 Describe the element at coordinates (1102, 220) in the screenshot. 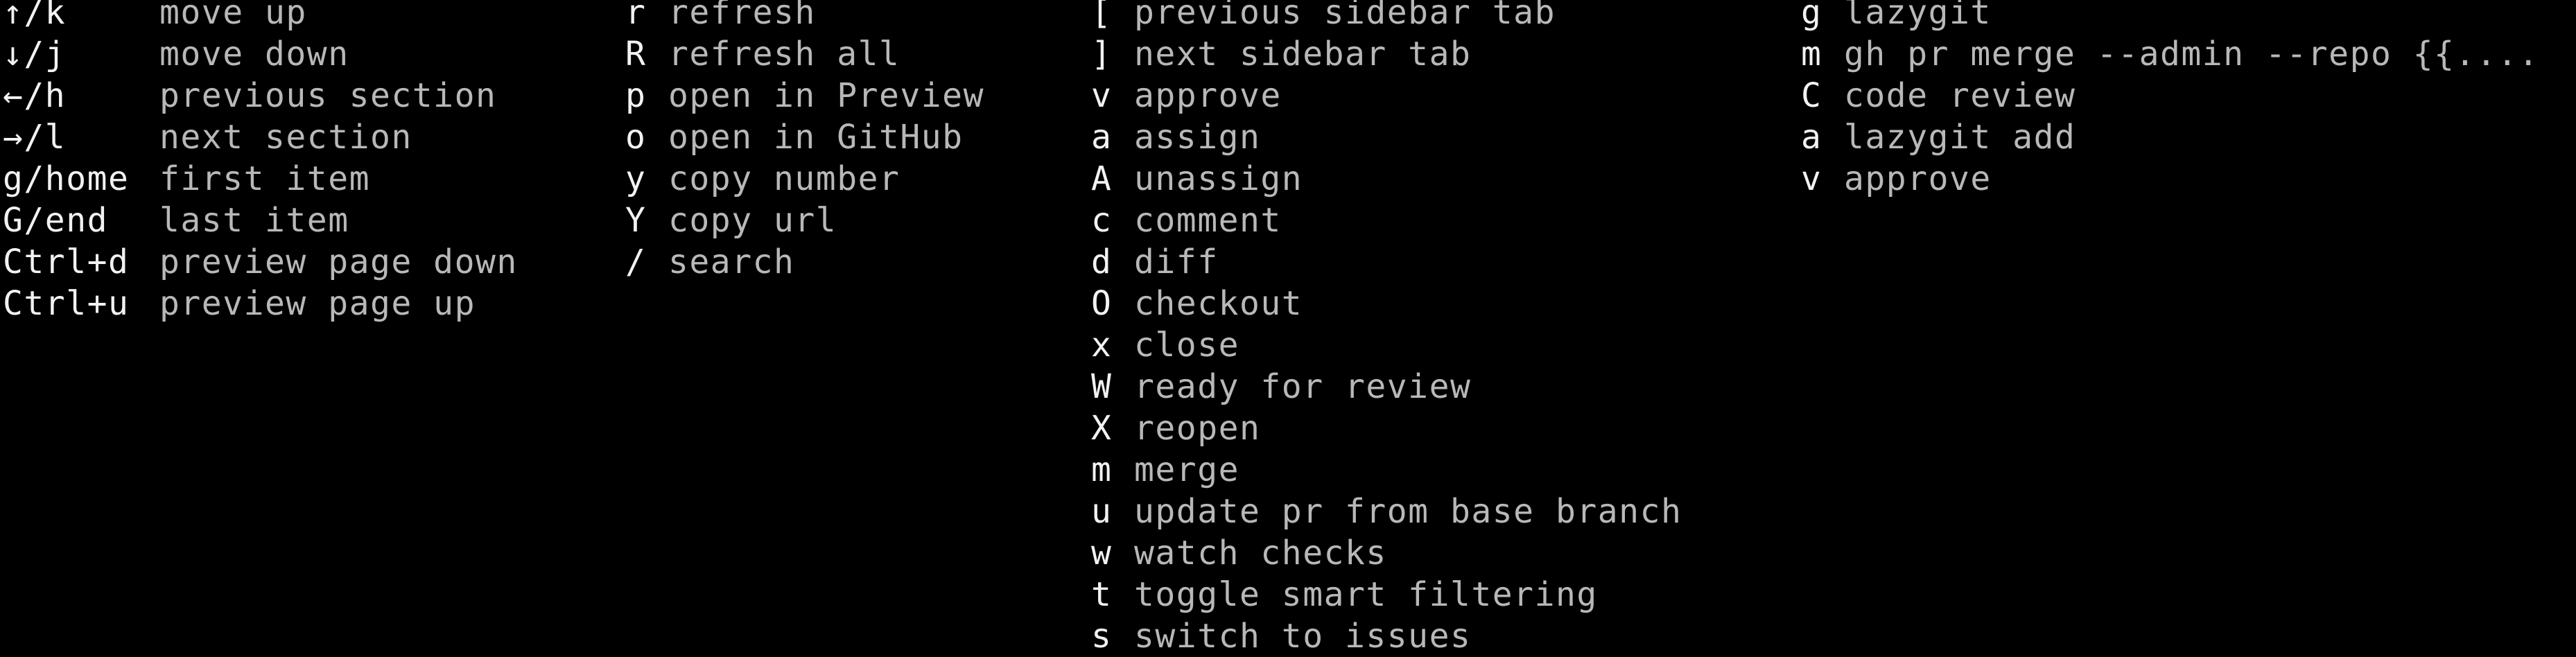

I see `keybinding-key: c` at that location.